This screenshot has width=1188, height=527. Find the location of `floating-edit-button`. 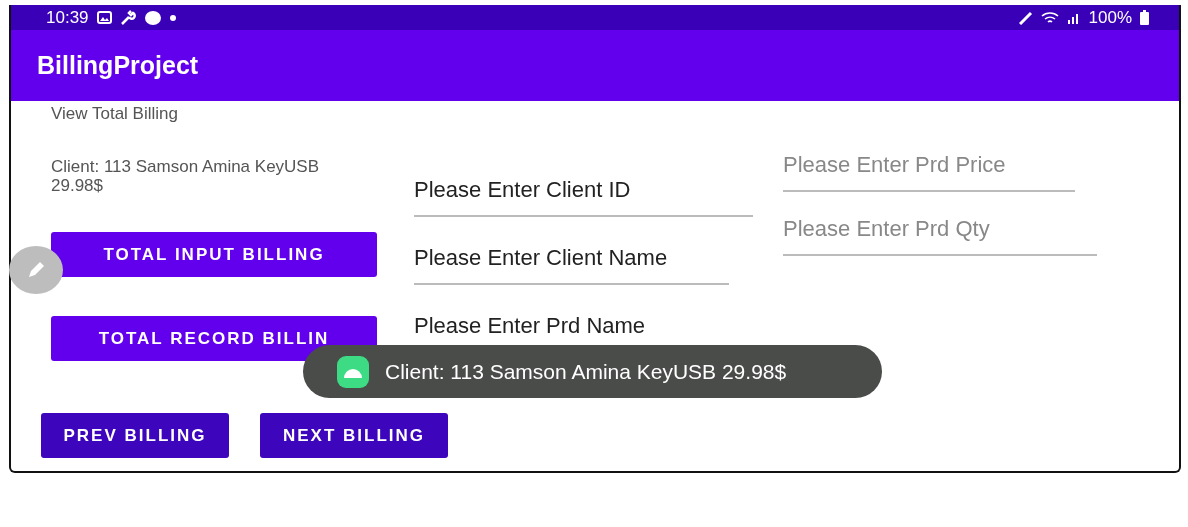

floating-edit-button is located at coordinates (36, 270).